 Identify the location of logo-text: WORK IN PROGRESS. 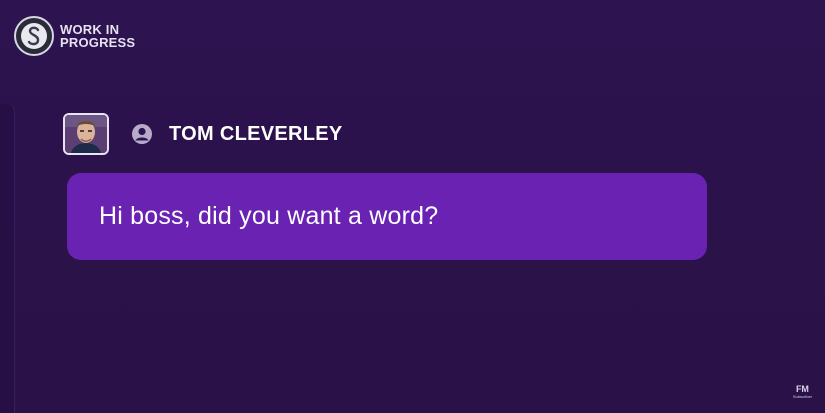
(97, 36).